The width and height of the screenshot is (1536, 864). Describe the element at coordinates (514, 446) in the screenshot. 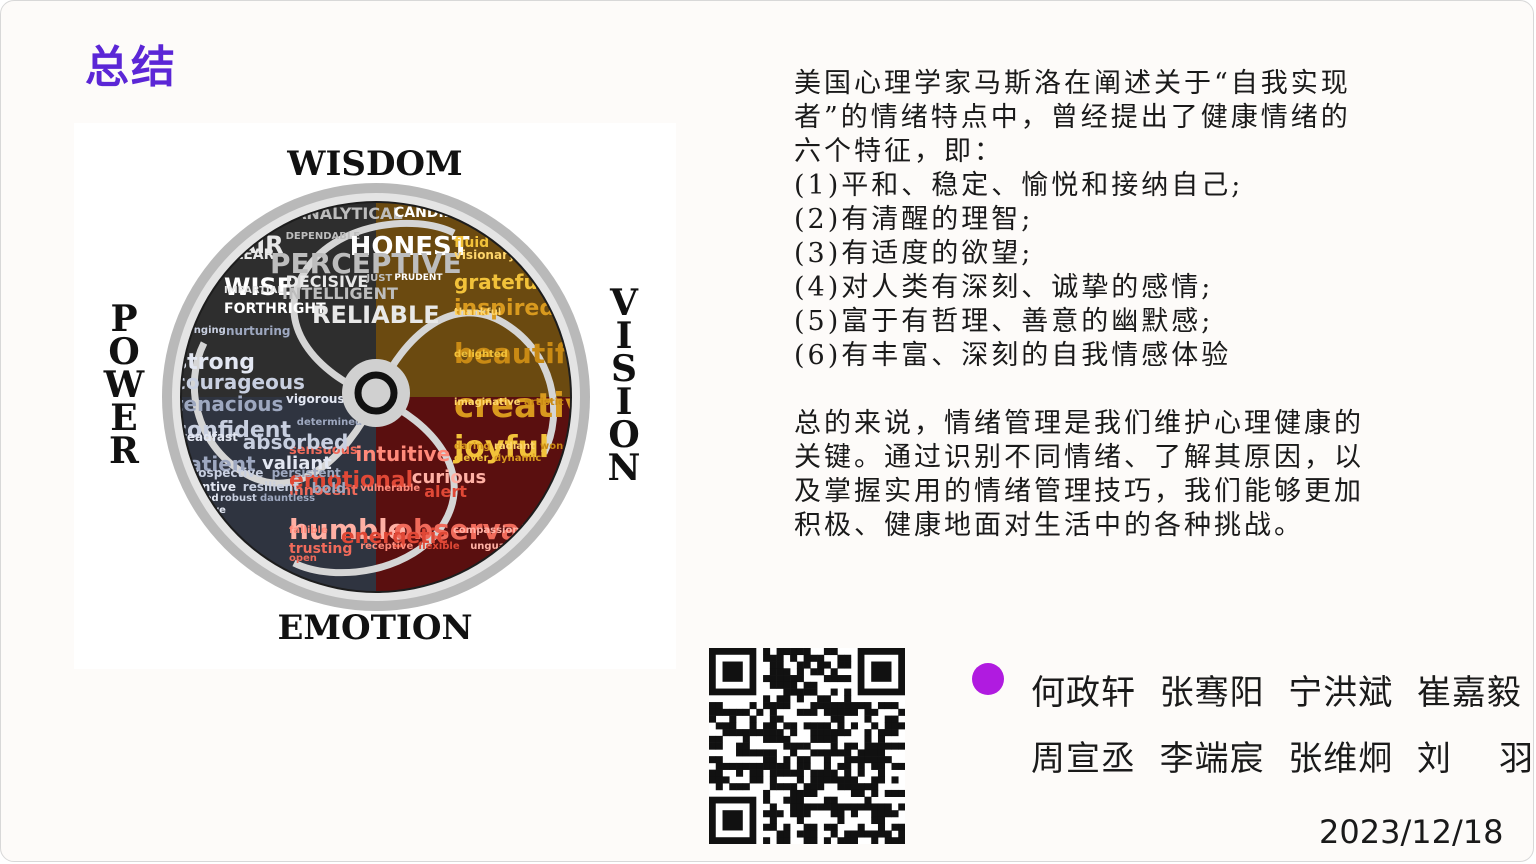

I see `vision-word: radiant` at that location.